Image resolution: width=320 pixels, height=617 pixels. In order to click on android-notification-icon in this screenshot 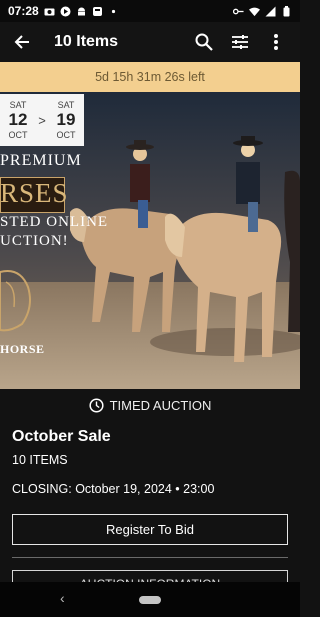, I will do `click(81, 11)`.